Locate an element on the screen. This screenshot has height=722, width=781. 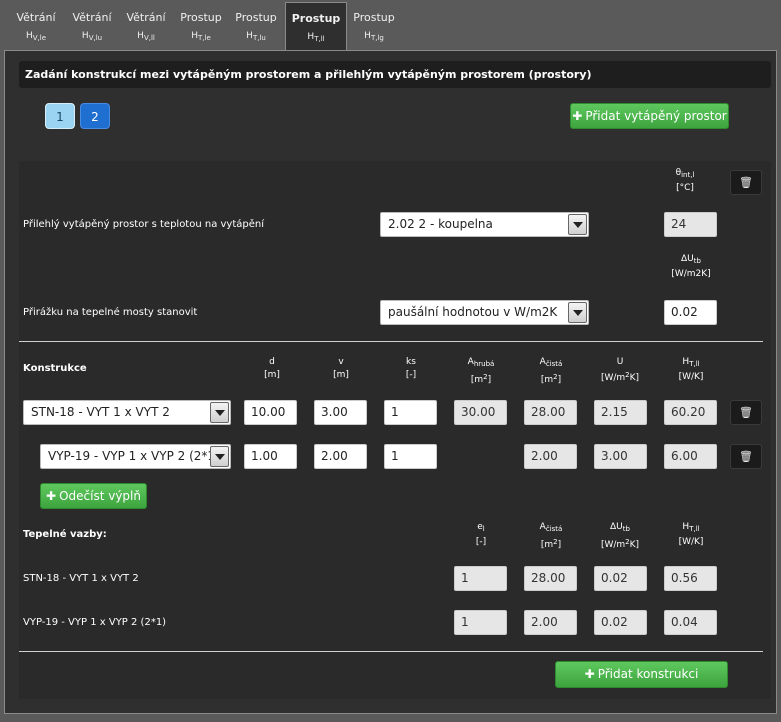
tab-symbol: HT,ll is located at coordinates (316, 37).